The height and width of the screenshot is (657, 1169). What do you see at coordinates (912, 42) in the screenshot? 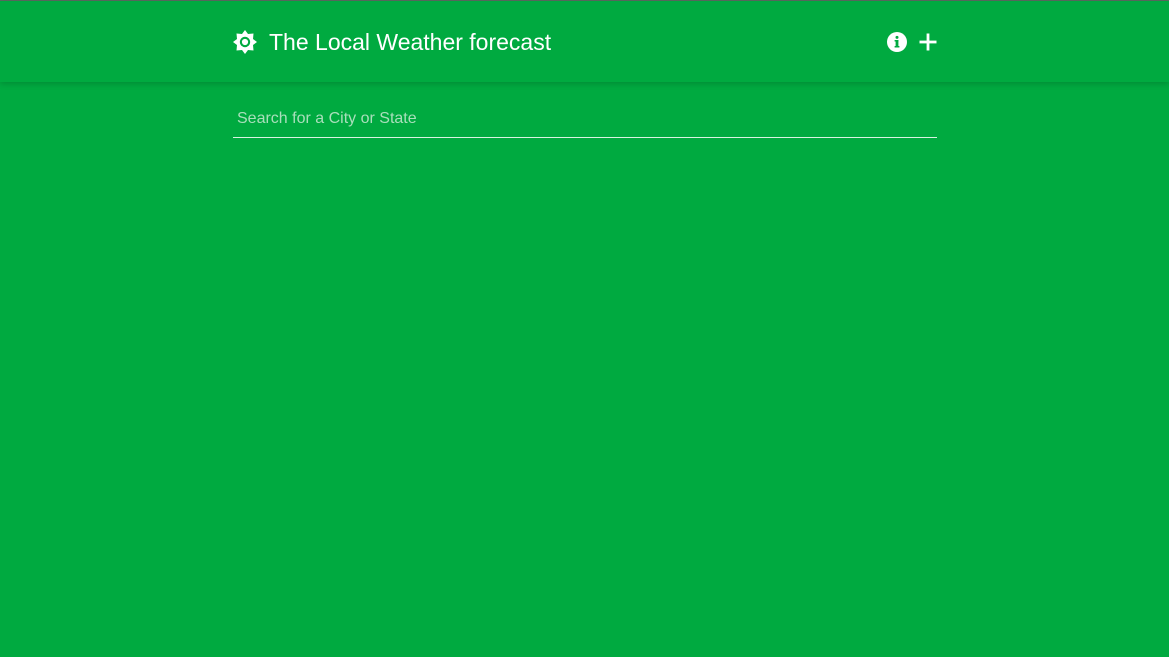
I see `header-actions` at bounding box center [912, 42].